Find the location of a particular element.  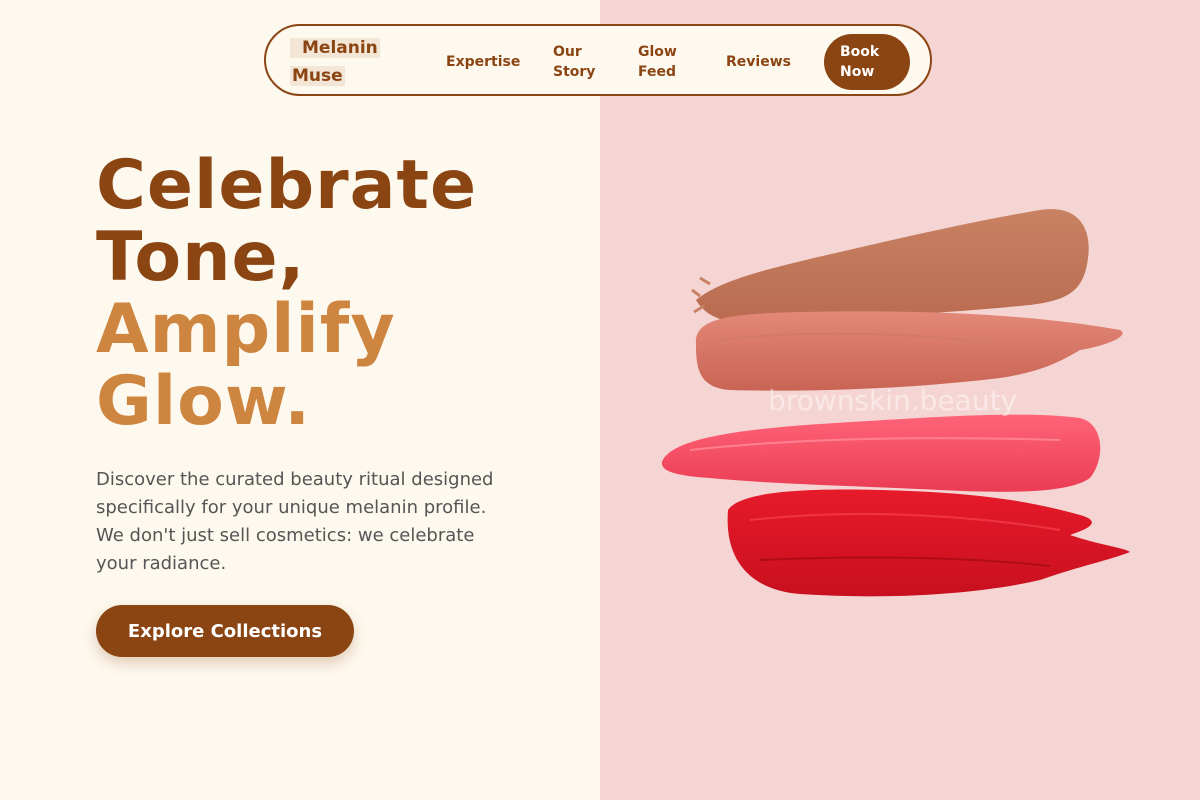

brand-name-line1: Melanin is located at coordinates (335, 48).